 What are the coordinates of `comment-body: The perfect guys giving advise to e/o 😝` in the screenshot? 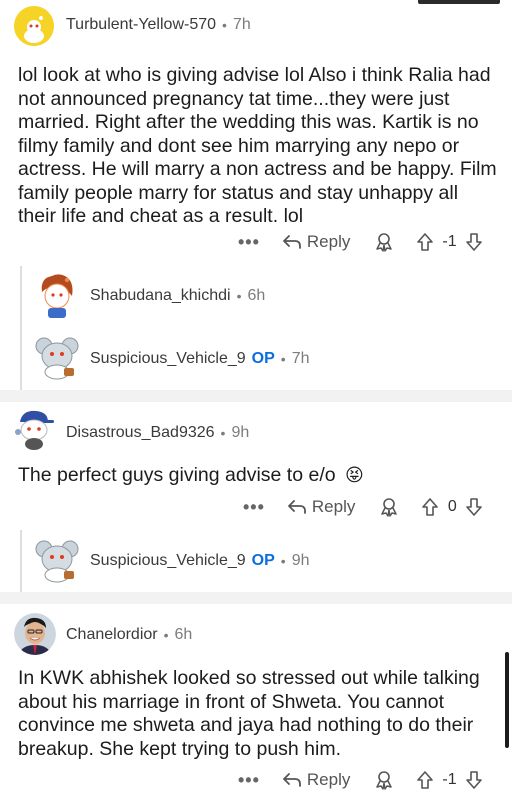 It's located at (259, 476).